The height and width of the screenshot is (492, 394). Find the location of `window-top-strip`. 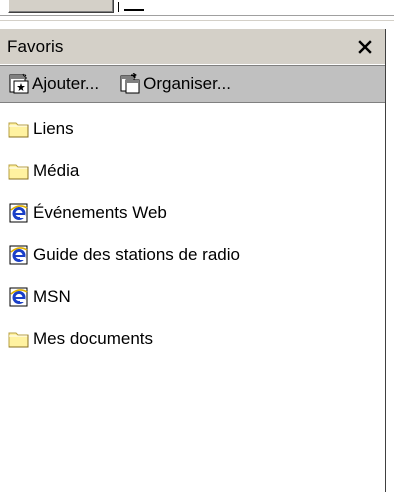

window-top-strip is located at coordinates (197, 14).